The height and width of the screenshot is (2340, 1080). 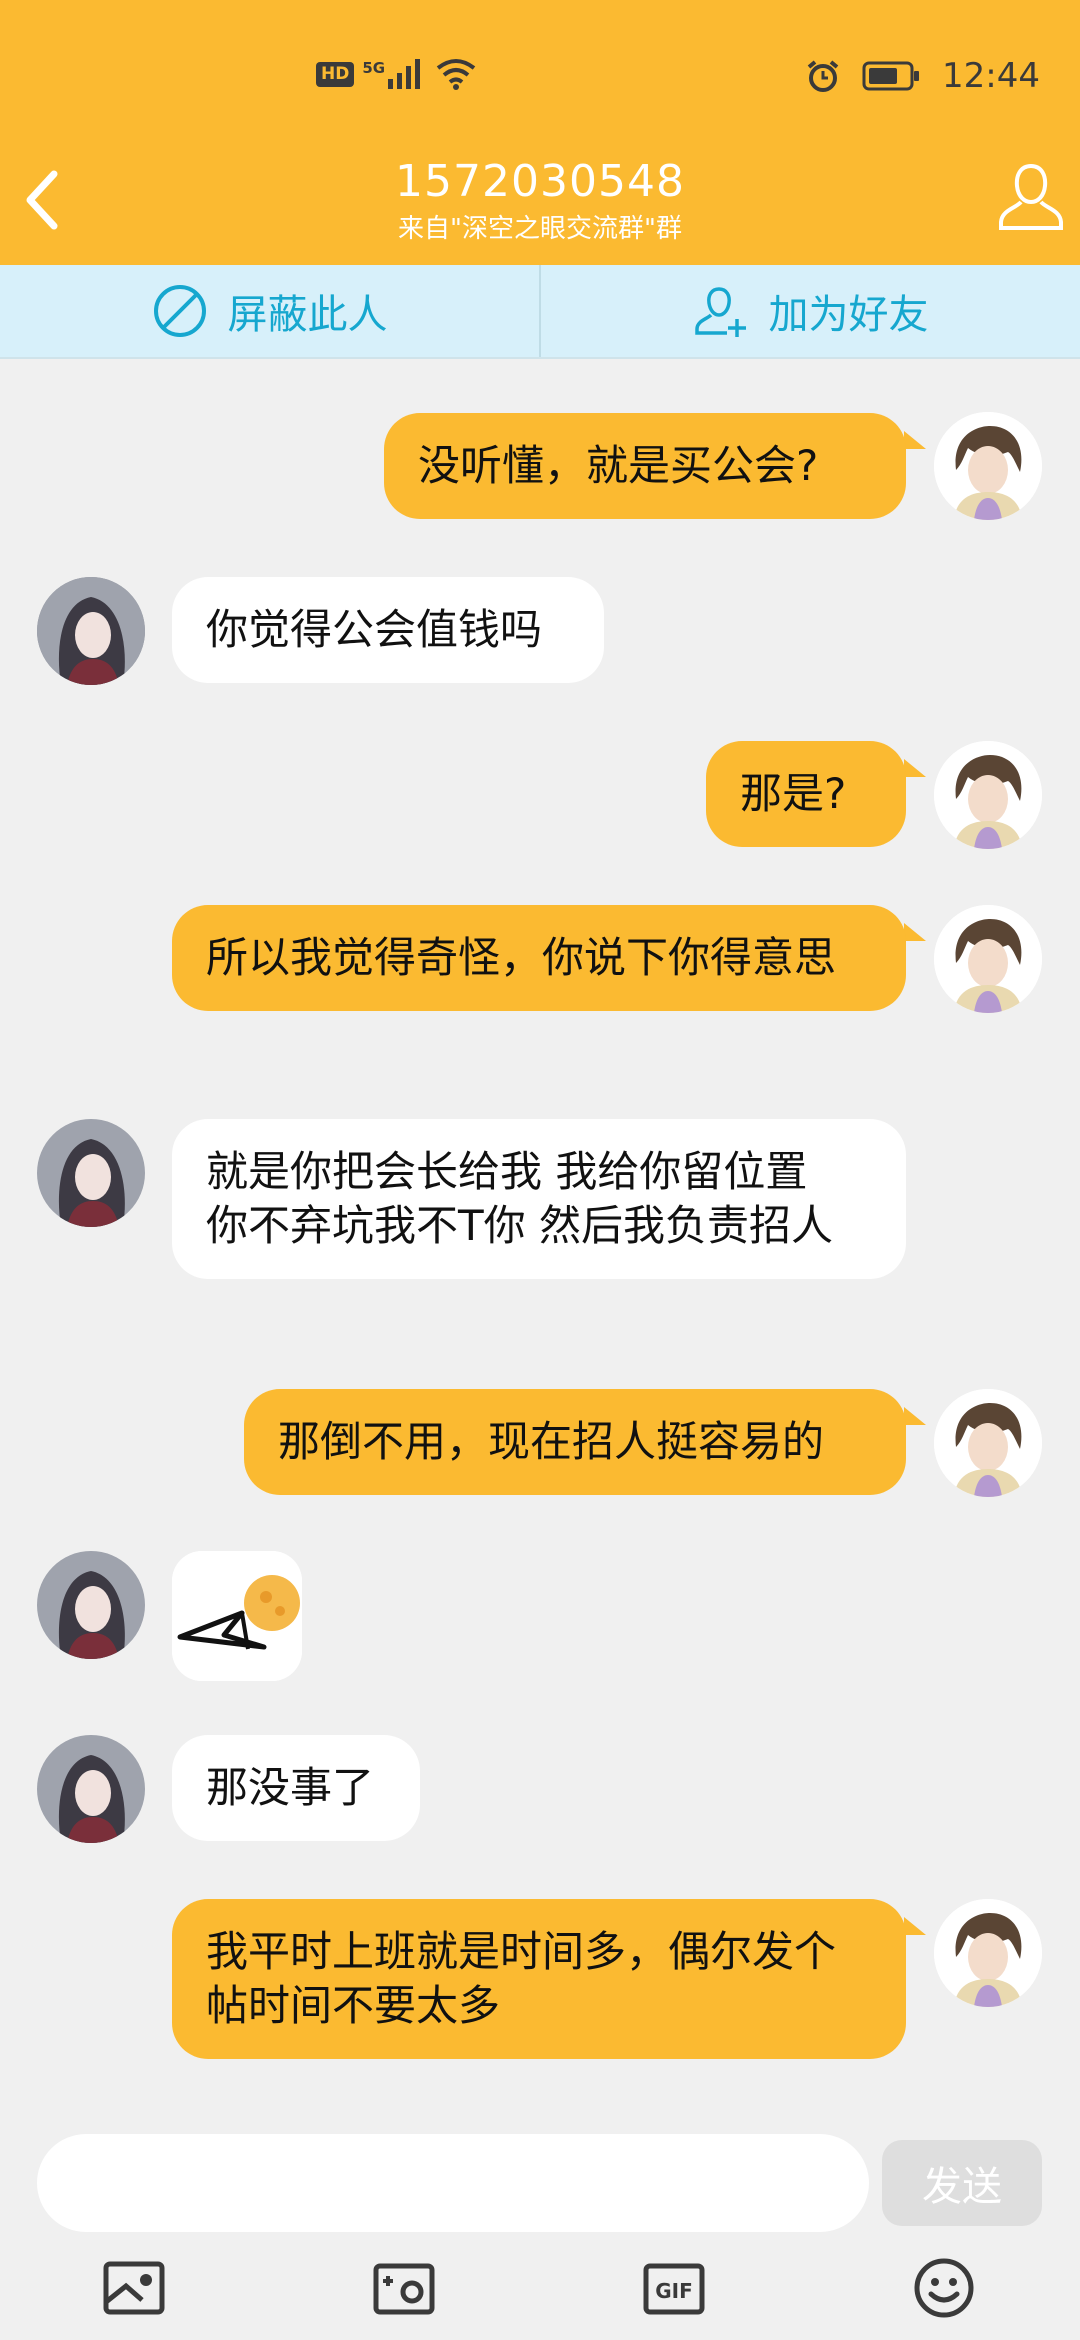 What do you see at coordinates (540, 80) in the screenshot?
I see `status-bar: HD 5G 12:44` at bounding box center [540, 80].